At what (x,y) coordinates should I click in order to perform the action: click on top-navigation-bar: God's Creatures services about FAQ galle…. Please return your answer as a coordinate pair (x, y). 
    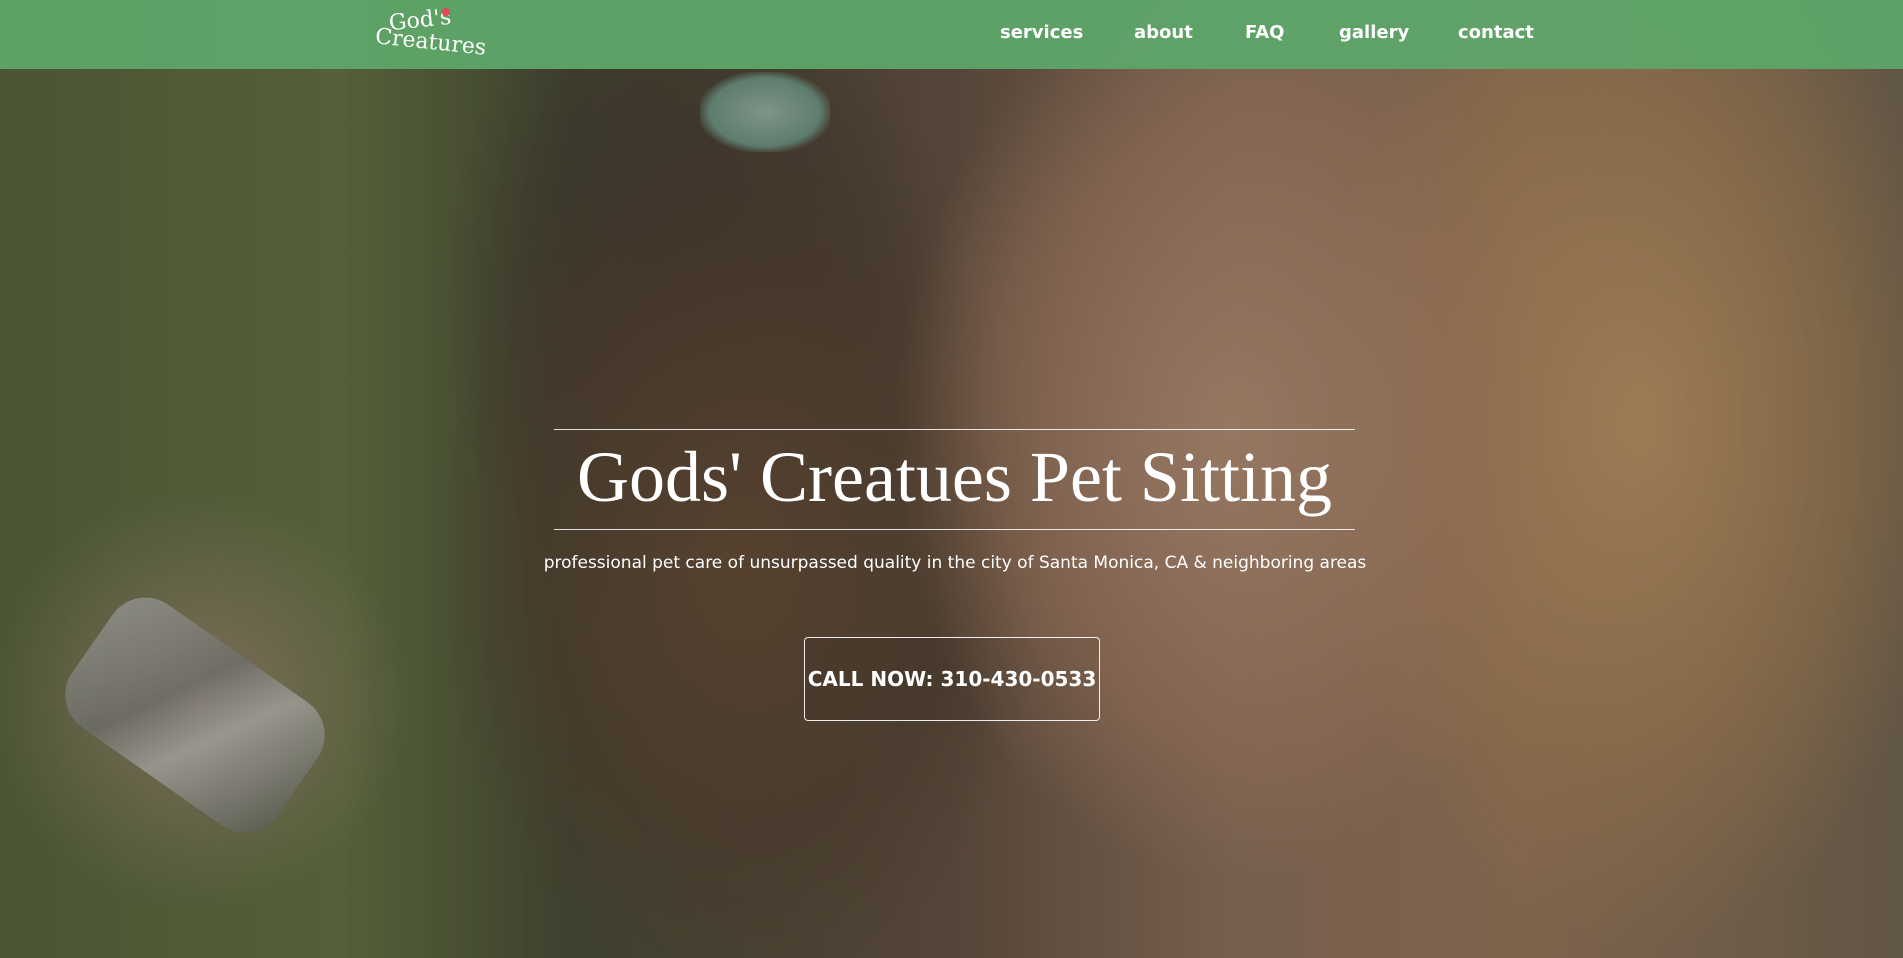
    Looking at the image, I should click on (951, 34).